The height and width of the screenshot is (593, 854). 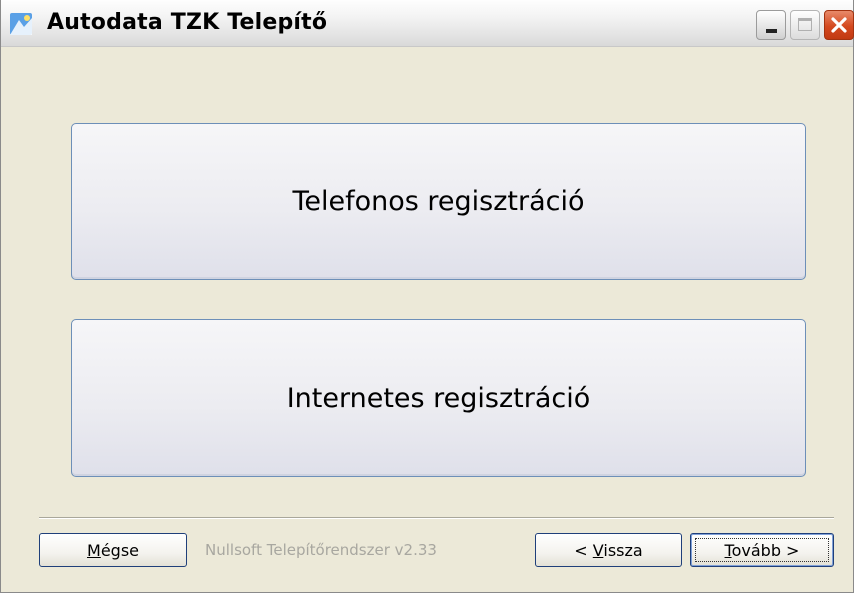 I want to click on footer-divider, so click(x=436, y=518).